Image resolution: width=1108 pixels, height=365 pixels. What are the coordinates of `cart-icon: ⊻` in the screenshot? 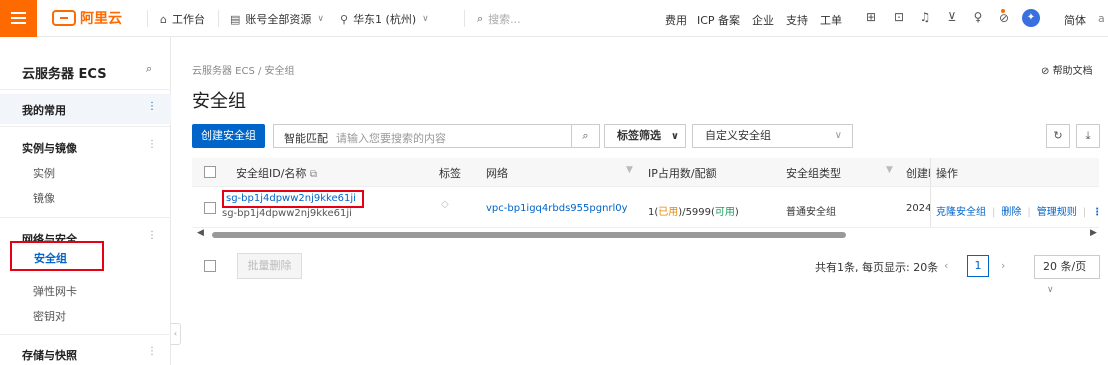 It's located at (952, 17).